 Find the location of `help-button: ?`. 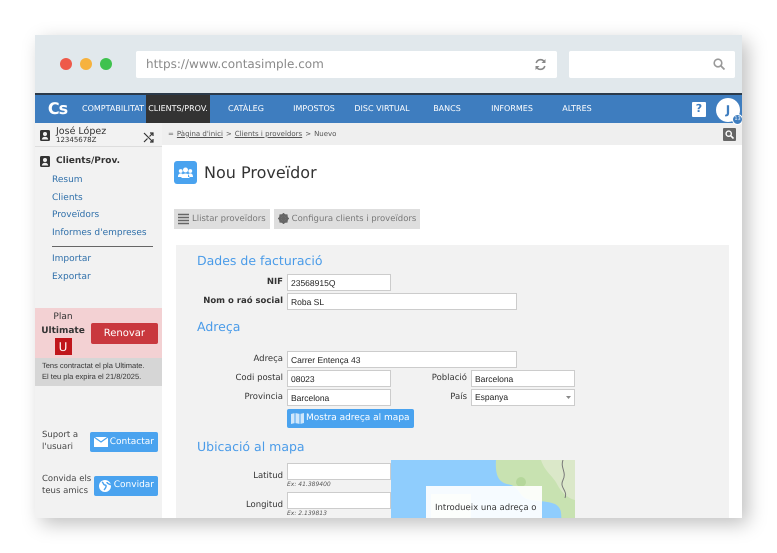

help-button: ? is located at coordinates (699, 109).